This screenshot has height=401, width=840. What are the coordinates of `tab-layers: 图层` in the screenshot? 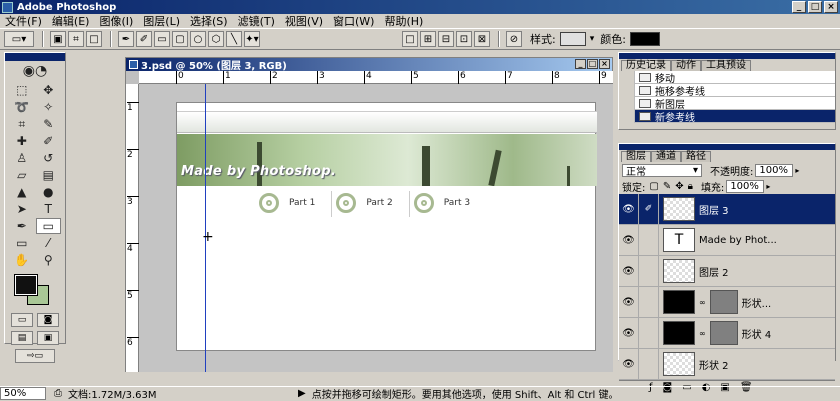 It's located at (636, 156).